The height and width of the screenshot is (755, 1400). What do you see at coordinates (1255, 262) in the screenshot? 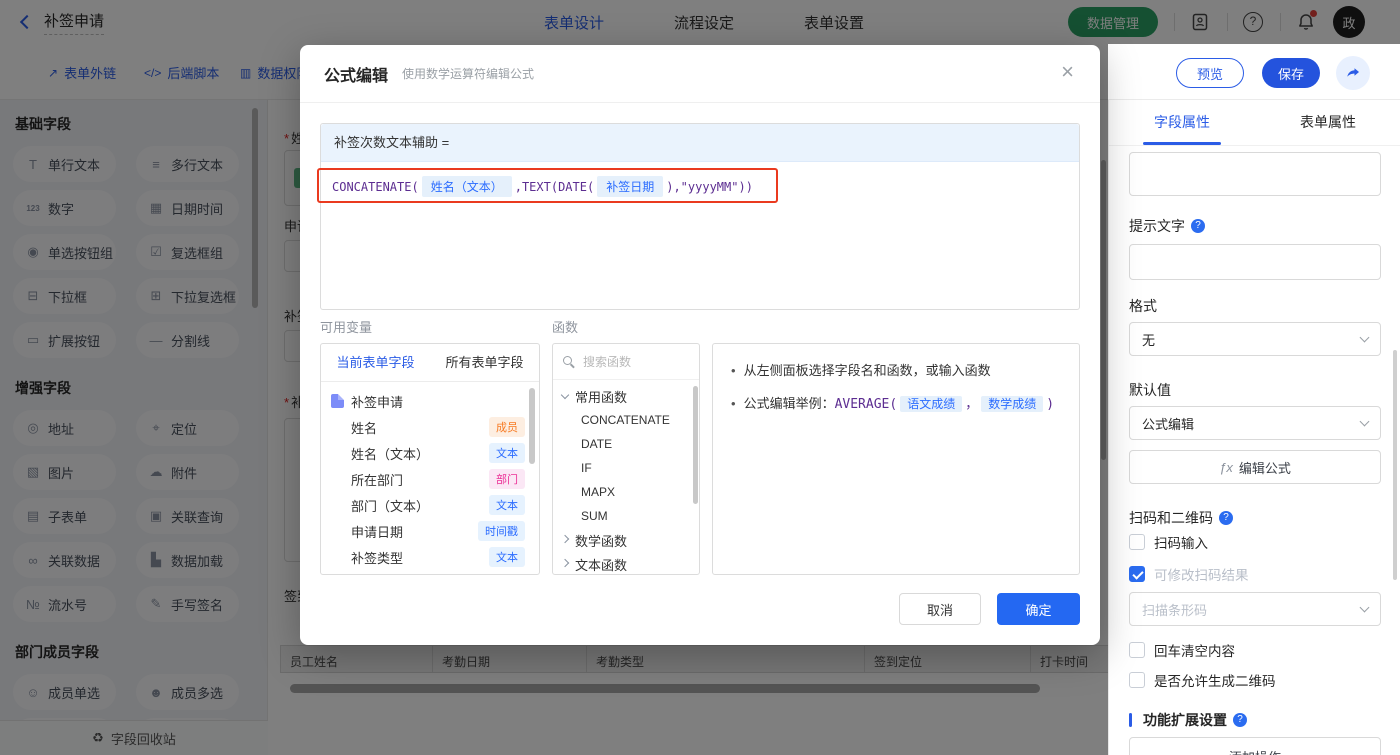
I see `hint-text-input` at bounding box center [1255, 262].